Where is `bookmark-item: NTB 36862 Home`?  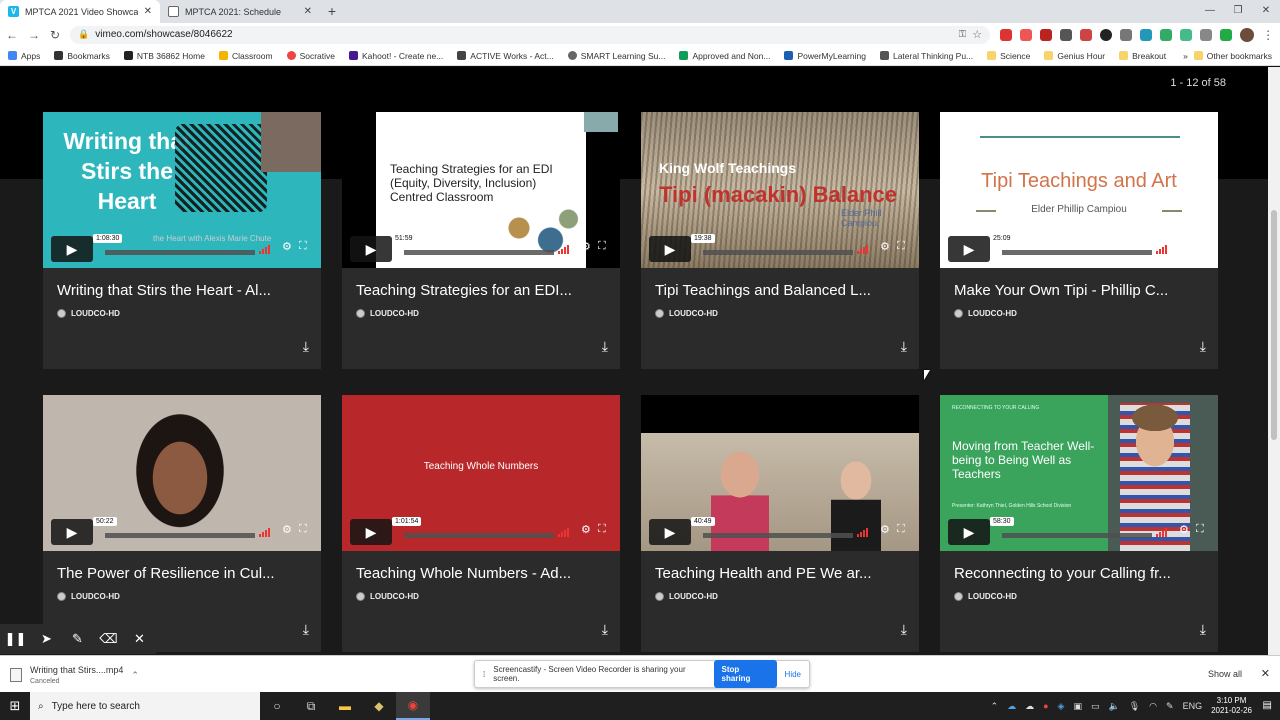
bookmark-item: NTB 36862 Home is located at coordinates (164, 56).